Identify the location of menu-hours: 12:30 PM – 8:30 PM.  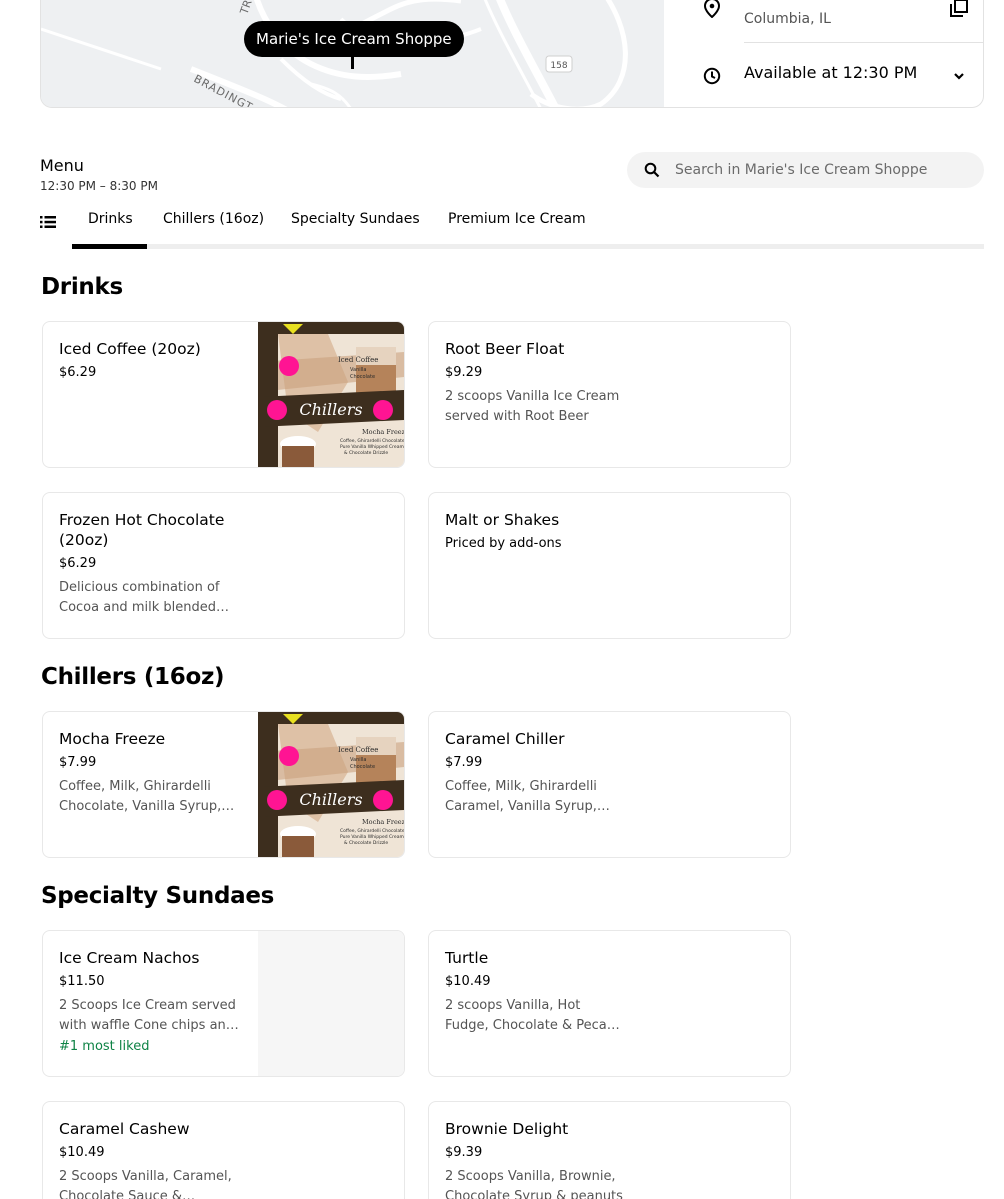
(99, 186).